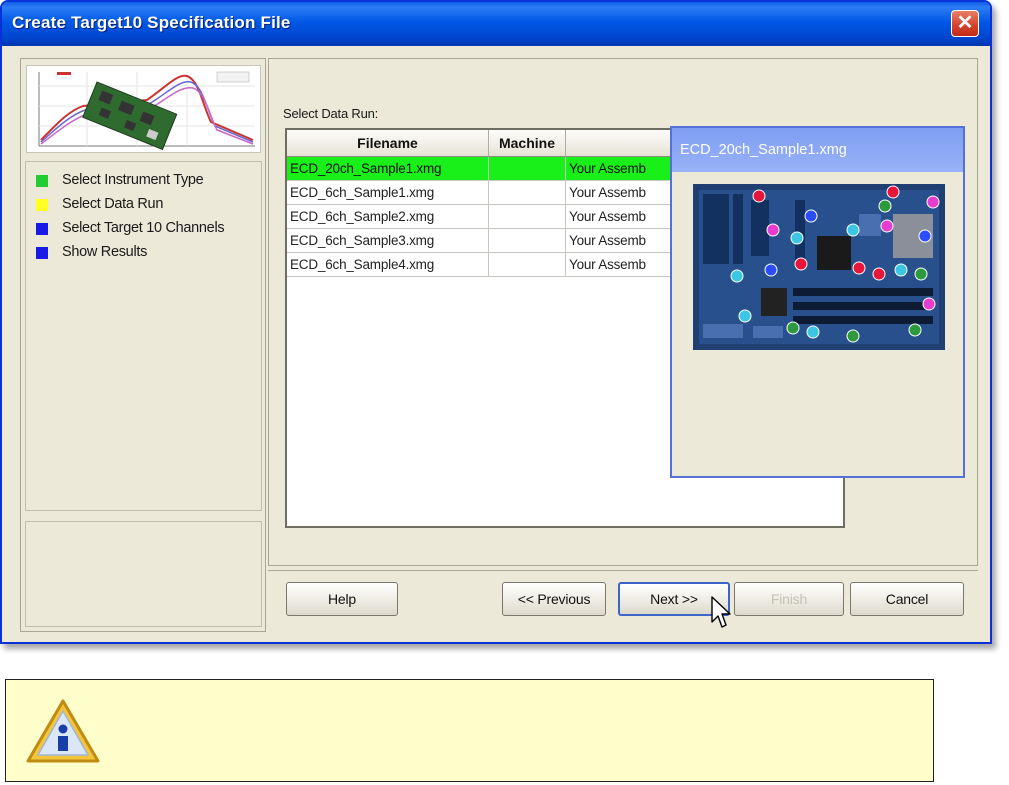 Image resolution: width=1009 pixels, height=785 pixels. I want to click on column-header-filename: Filename, so click(388, 143).